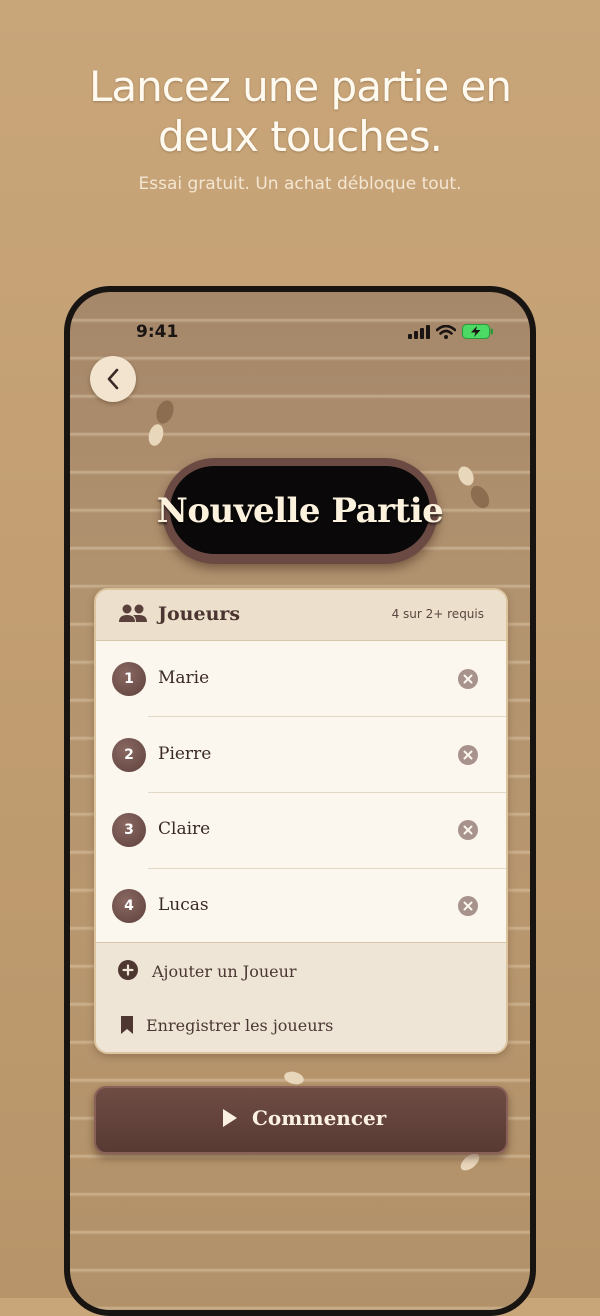 Image resolution: width=600 pixels, height=1316 pixels. Describe the element at coordinates (319, 1118) in the screenshot. I see `start-game-label: Commencer` at that location.